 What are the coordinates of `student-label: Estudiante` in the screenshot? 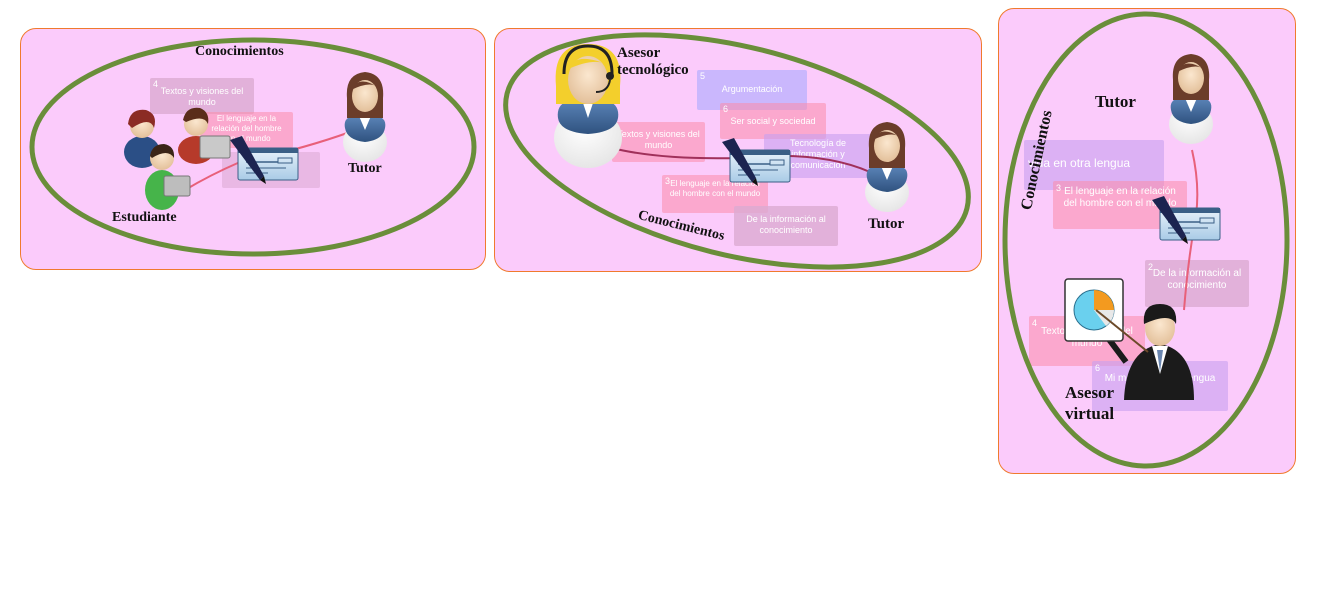 It's located at (144, 217).